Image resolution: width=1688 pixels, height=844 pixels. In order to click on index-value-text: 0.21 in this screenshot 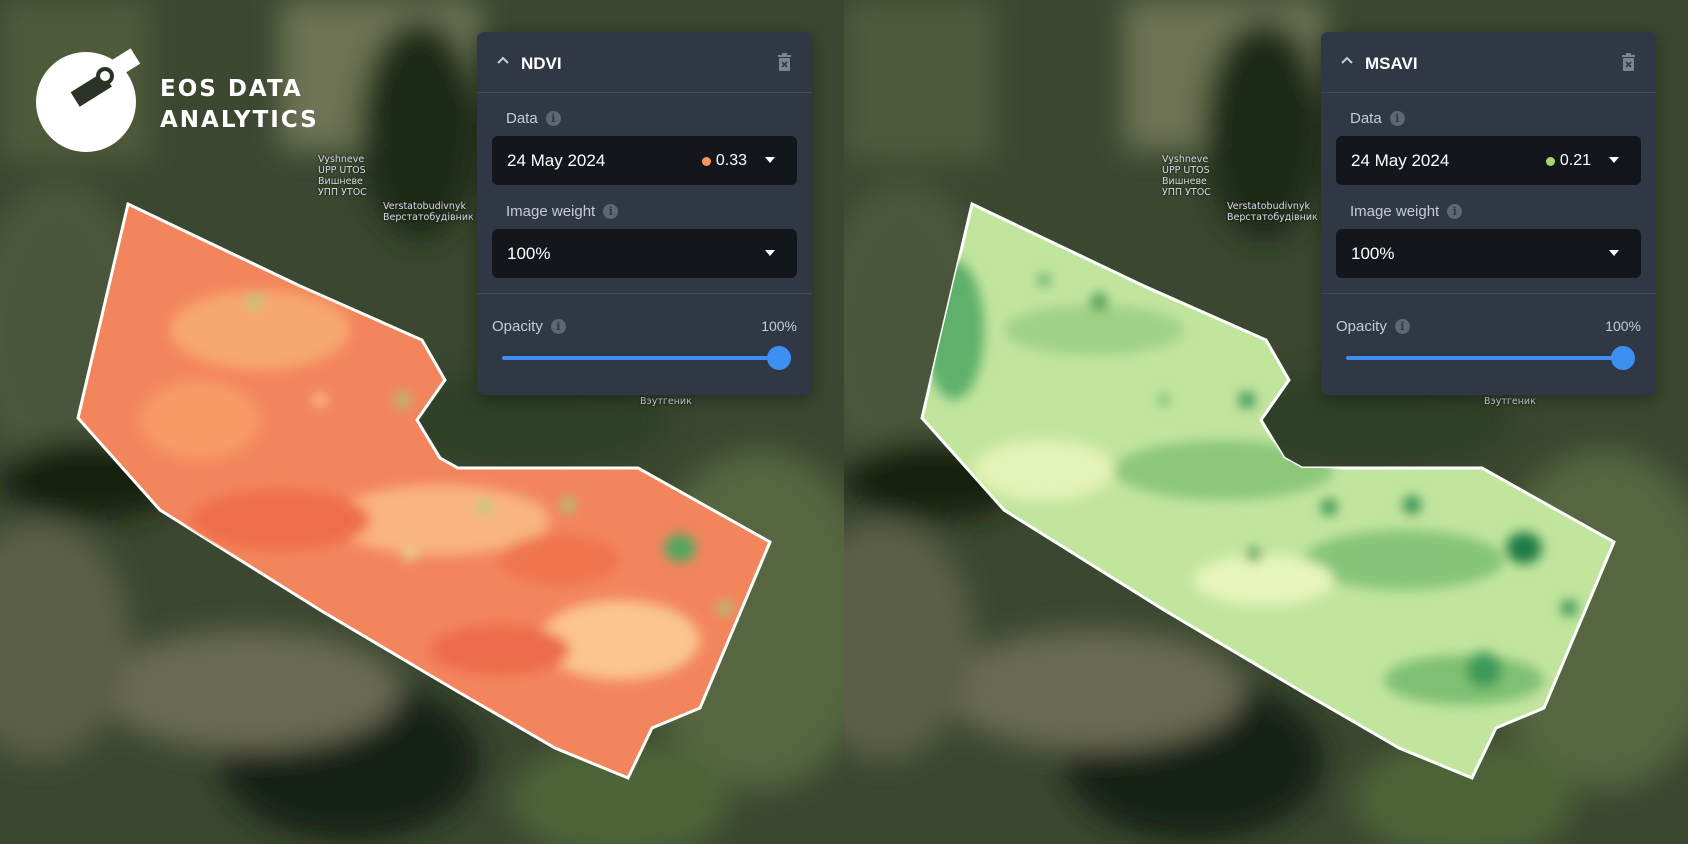, I will do `click(1575, 160)`.